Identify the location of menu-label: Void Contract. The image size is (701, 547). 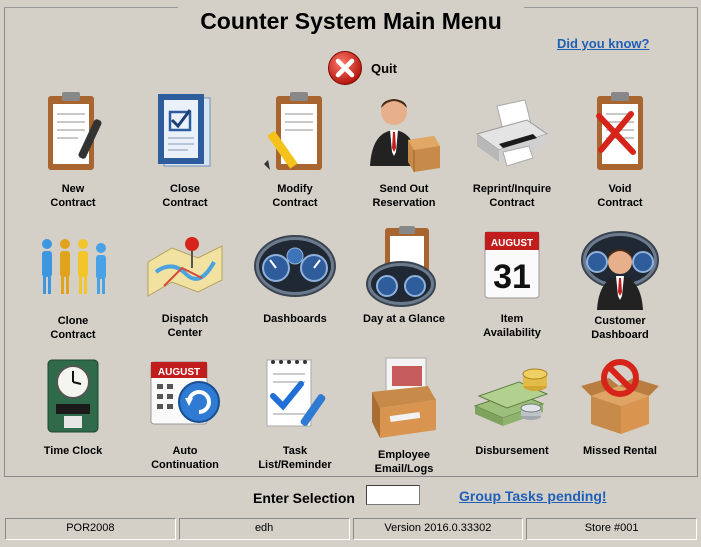
(620, 196).